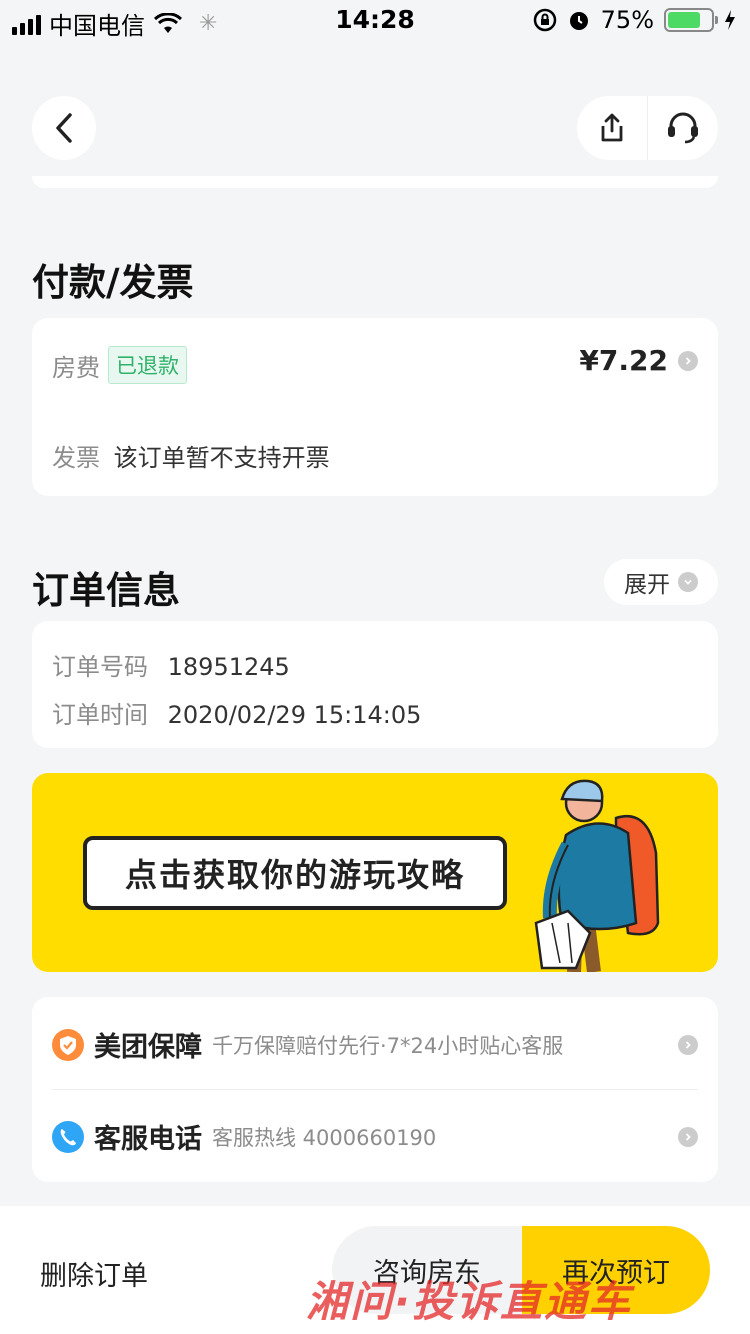 The height and width of the screenshot is (1334, 750). Describe the element at coordinates (76, 367) in the screenshot. I see `room-fee-label: 房费` at that location.